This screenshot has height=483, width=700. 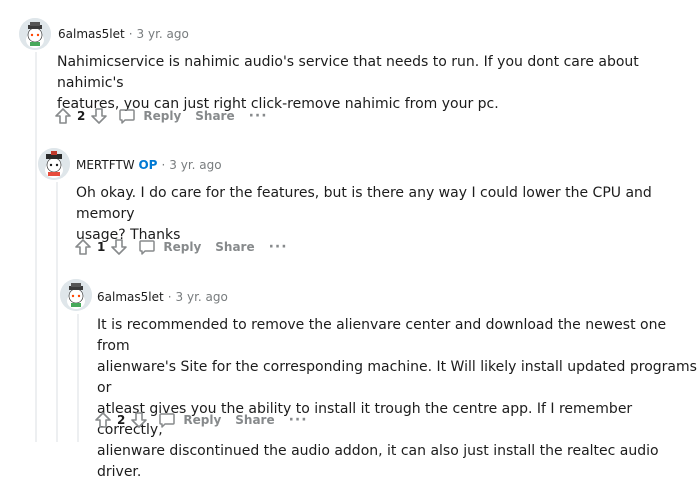 I want to click on username-link: MERTFTW, so click(x=105, y=165).